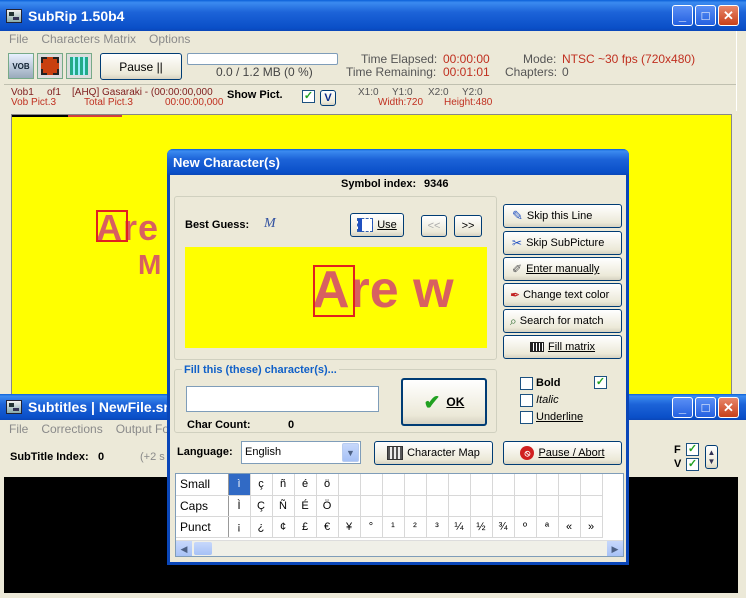  Describe the element at coordinates (433, 453) in the screenshot. I see `character-map-button: Character Map` at that location.